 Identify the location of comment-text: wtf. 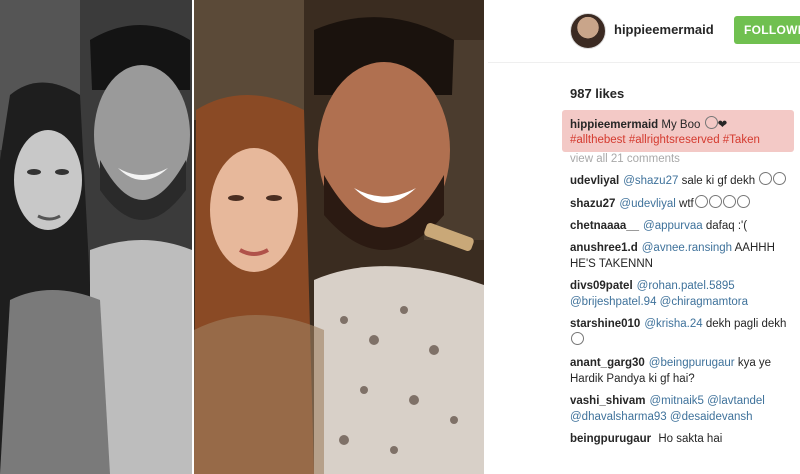
(686, 204).